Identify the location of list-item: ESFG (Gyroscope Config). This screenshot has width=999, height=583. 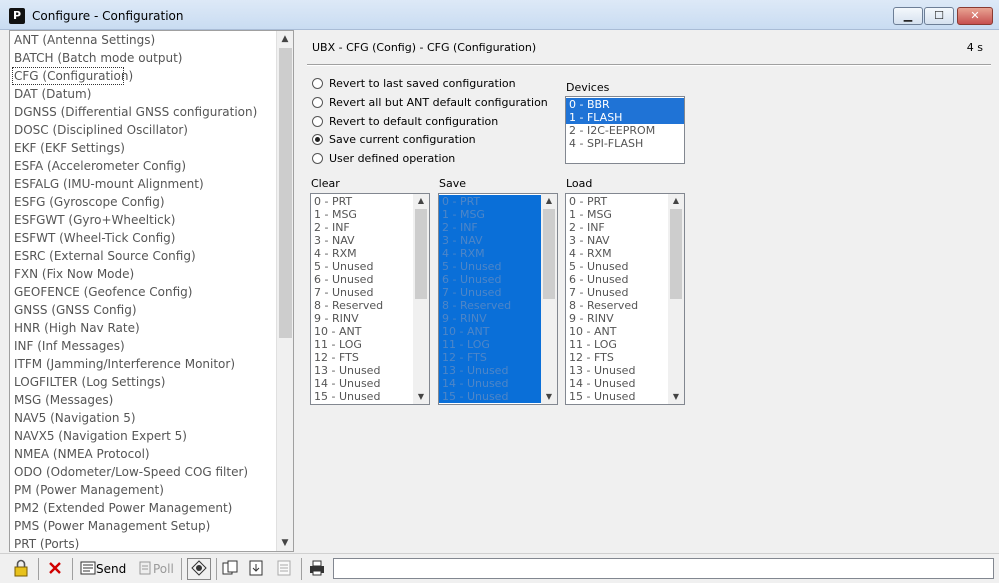
(144, 202).